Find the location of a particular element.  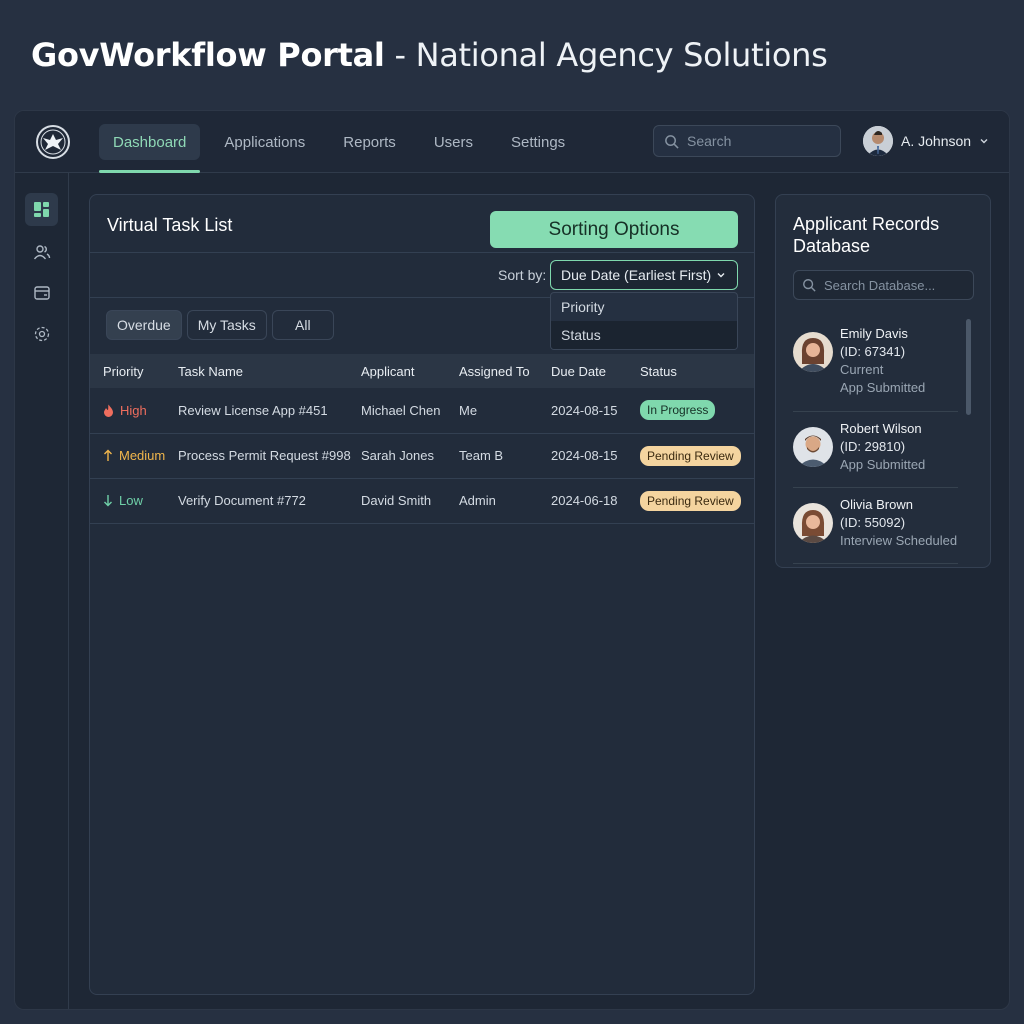

users-icon is located at coordinates (41, 251).